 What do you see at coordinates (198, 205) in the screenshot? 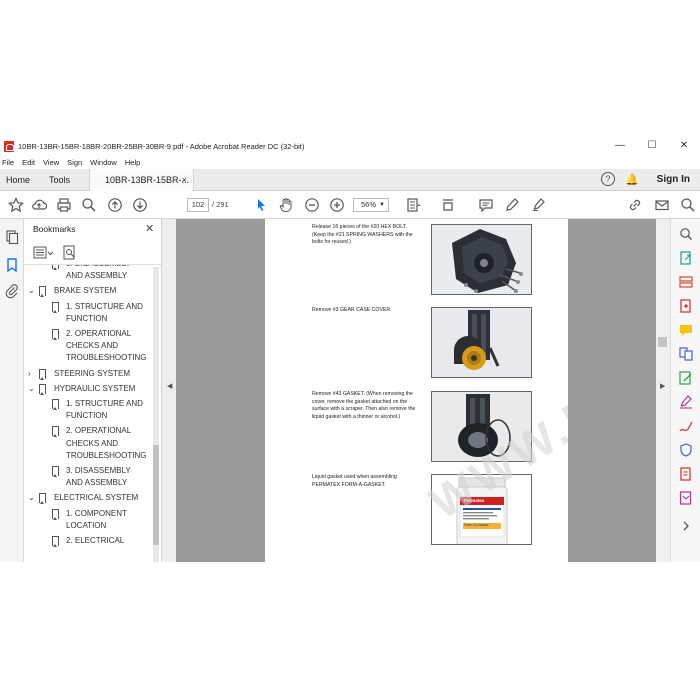
I see `page-number-input: 102` at bounding box center [198, 205].